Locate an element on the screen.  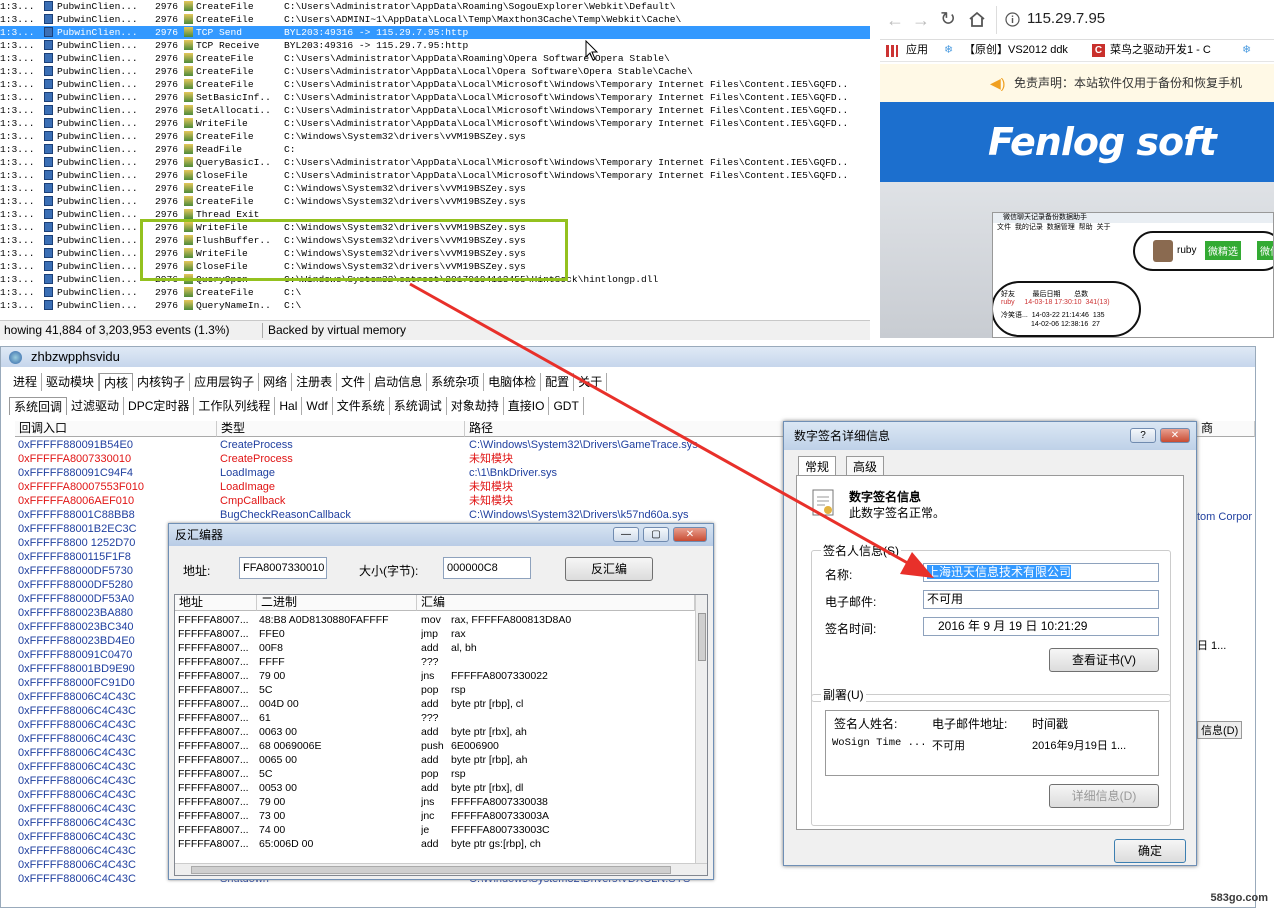
red-arrow is located at coordinates (671, 430).